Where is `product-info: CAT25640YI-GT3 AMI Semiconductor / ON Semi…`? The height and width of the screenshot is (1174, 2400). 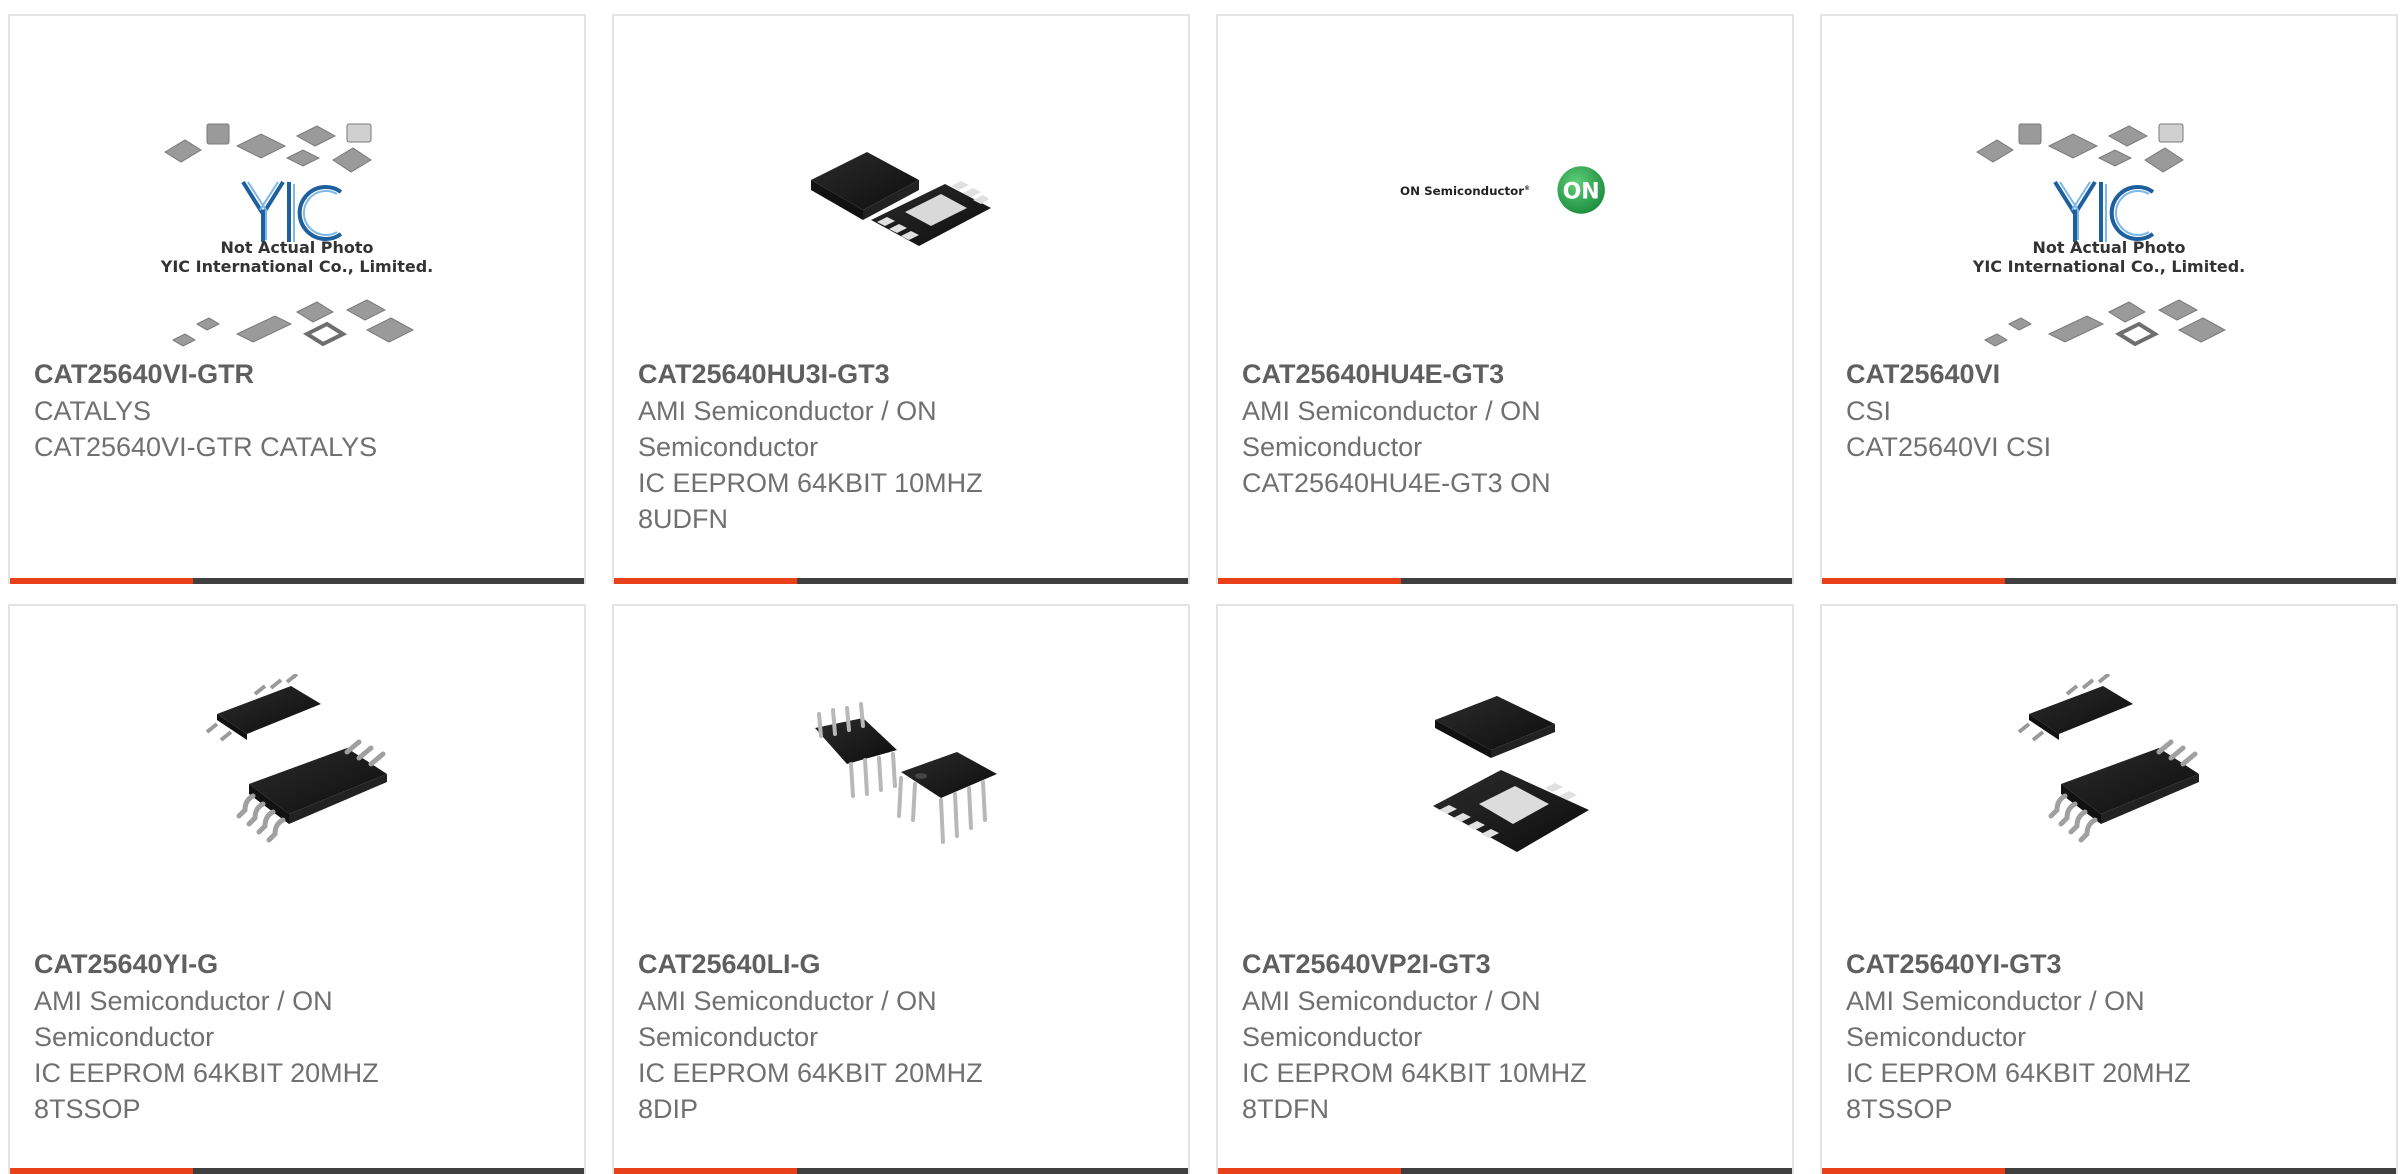 product-info: CAT25640YI-GT3 AMI Semiconductor / ON Semi… is located at coordinates (2113, 1036).